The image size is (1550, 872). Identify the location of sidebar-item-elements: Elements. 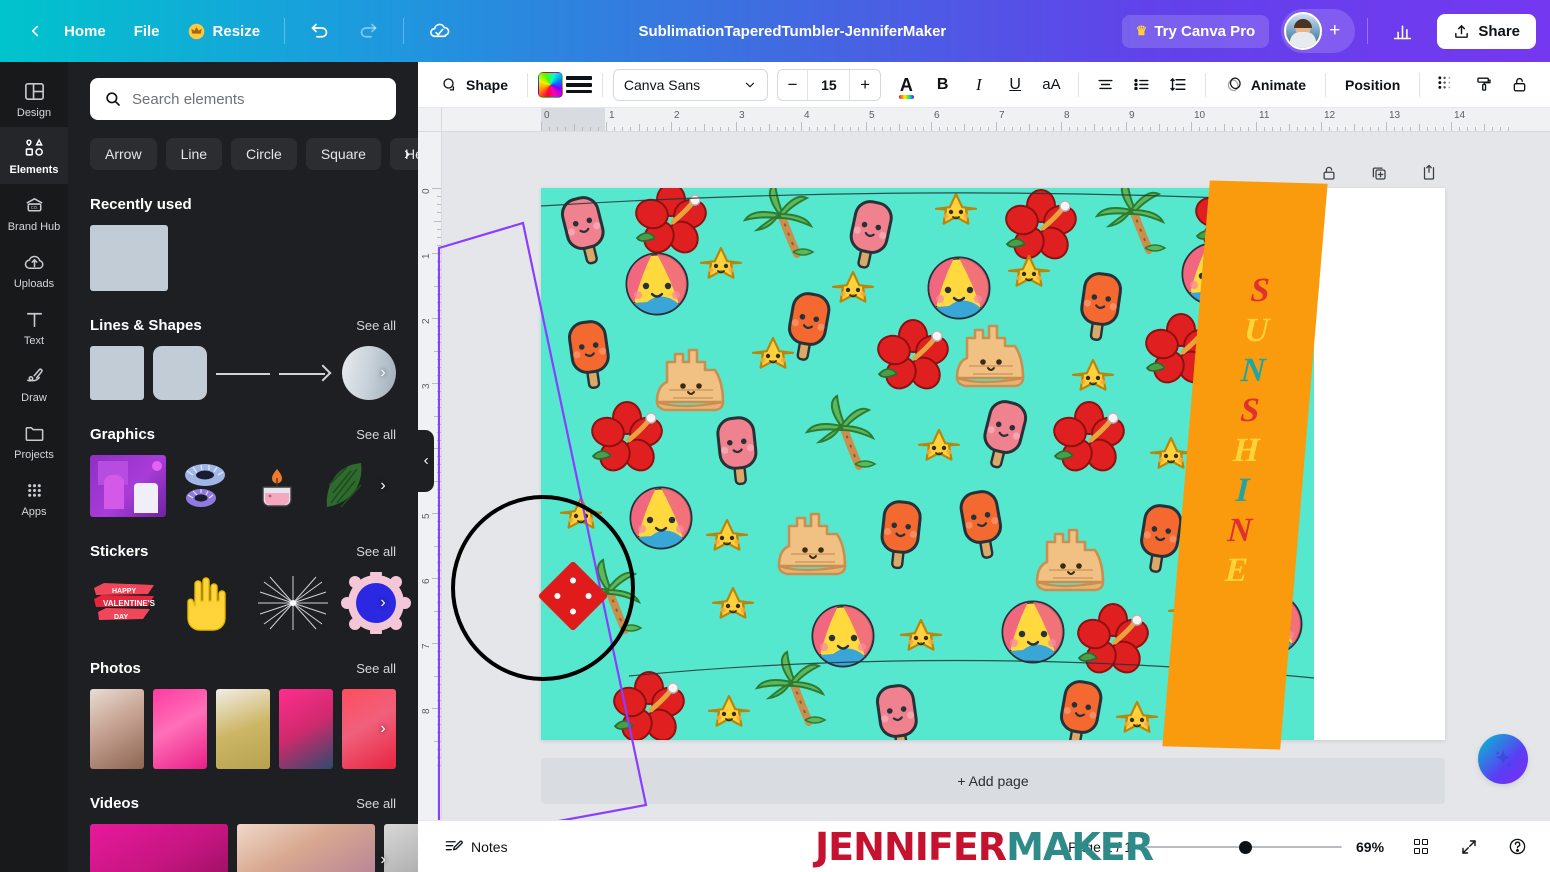
(34, 155).